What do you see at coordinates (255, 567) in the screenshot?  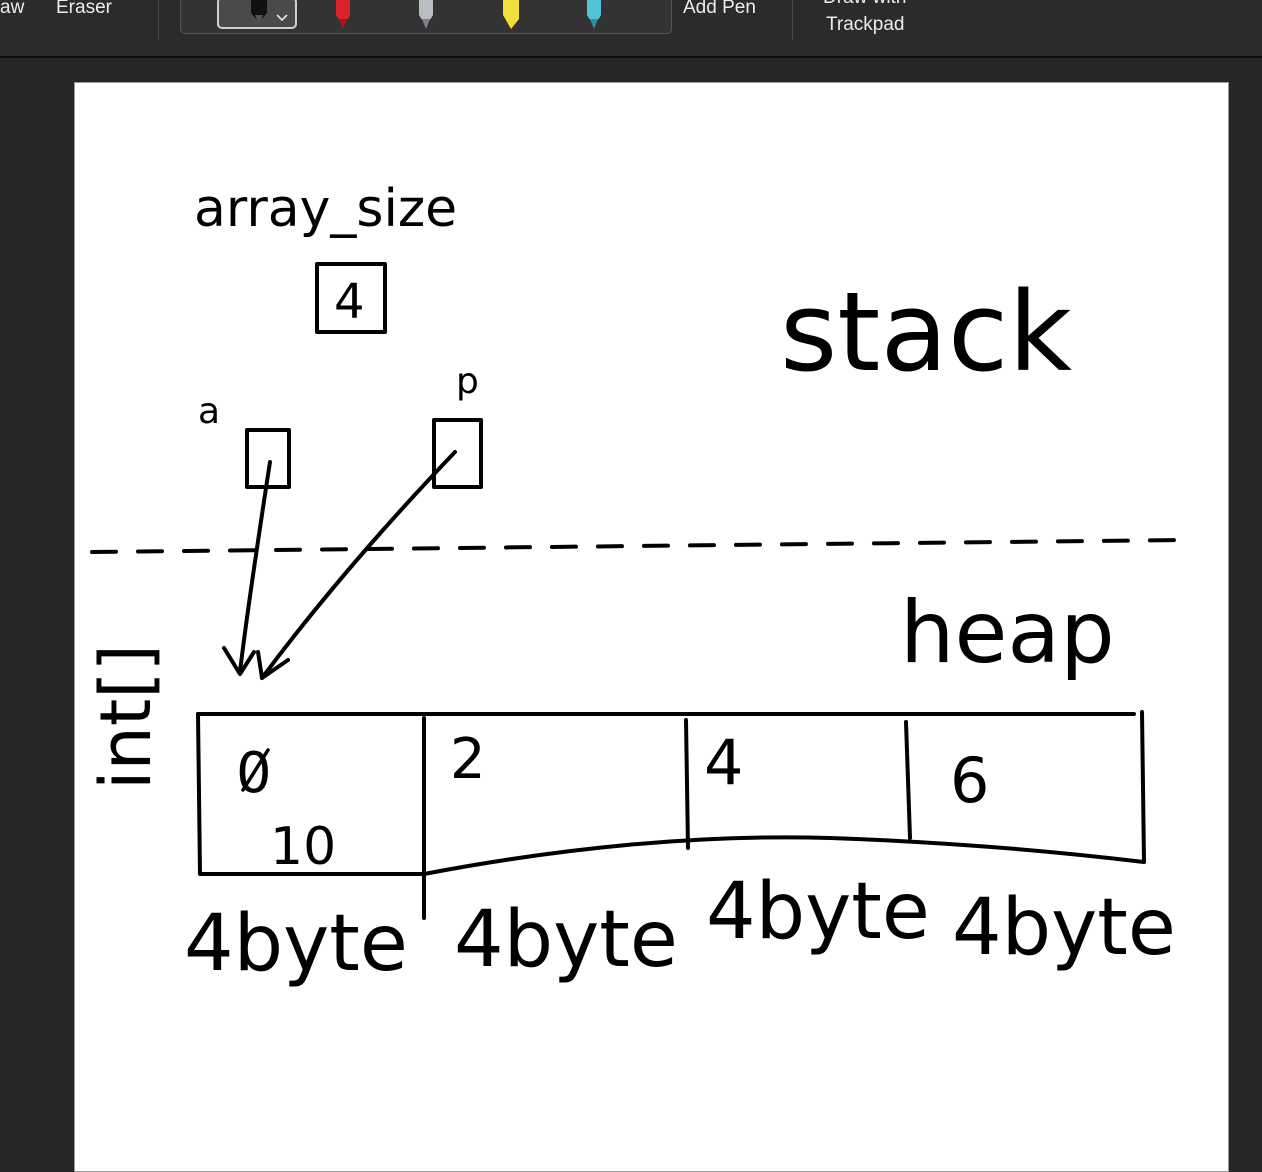 I see `arrow-a-to-array` at bounding box center [255, 567].